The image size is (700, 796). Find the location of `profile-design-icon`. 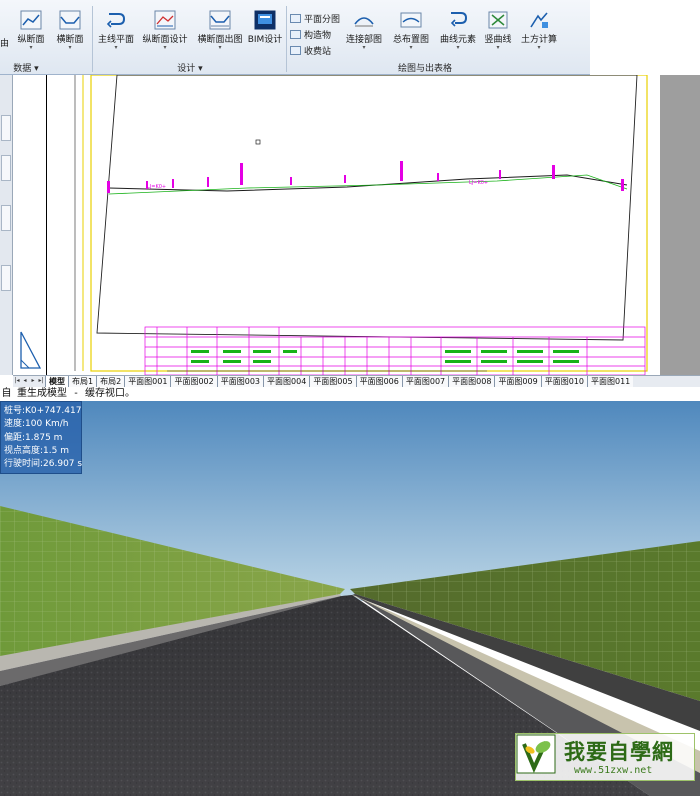

profile-design-icon is located at coordinates (165, 20).